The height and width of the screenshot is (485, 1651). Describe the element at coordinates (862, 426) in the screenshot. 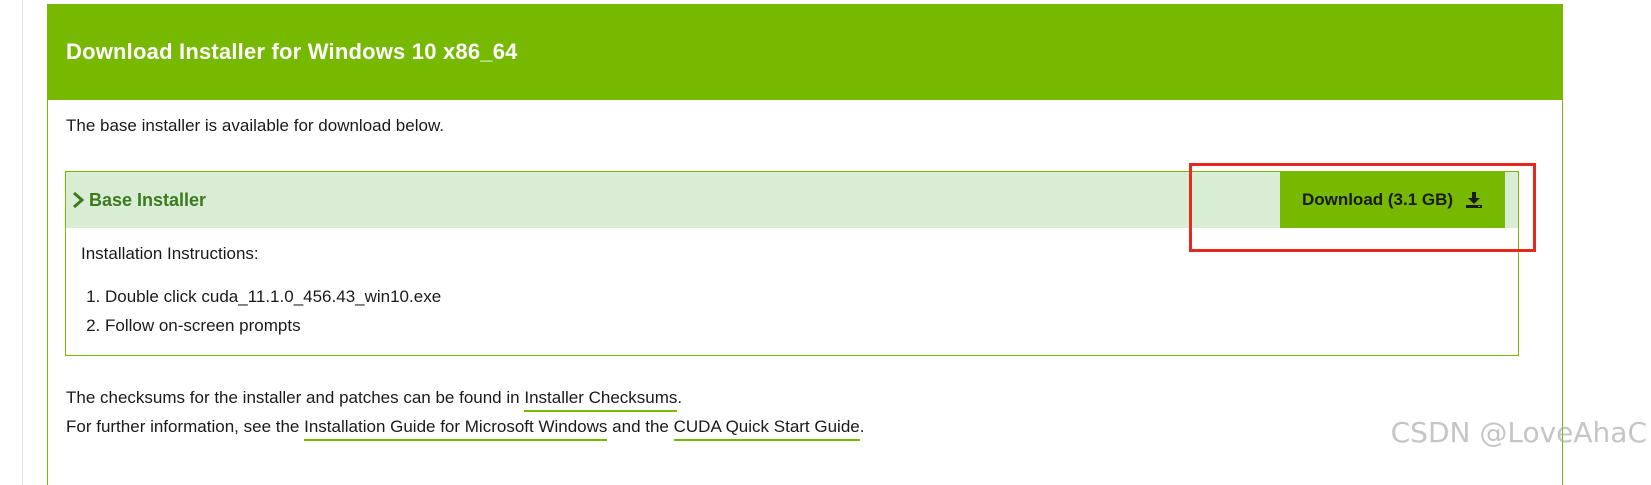

I see `further-info-suffix: .` at that location.